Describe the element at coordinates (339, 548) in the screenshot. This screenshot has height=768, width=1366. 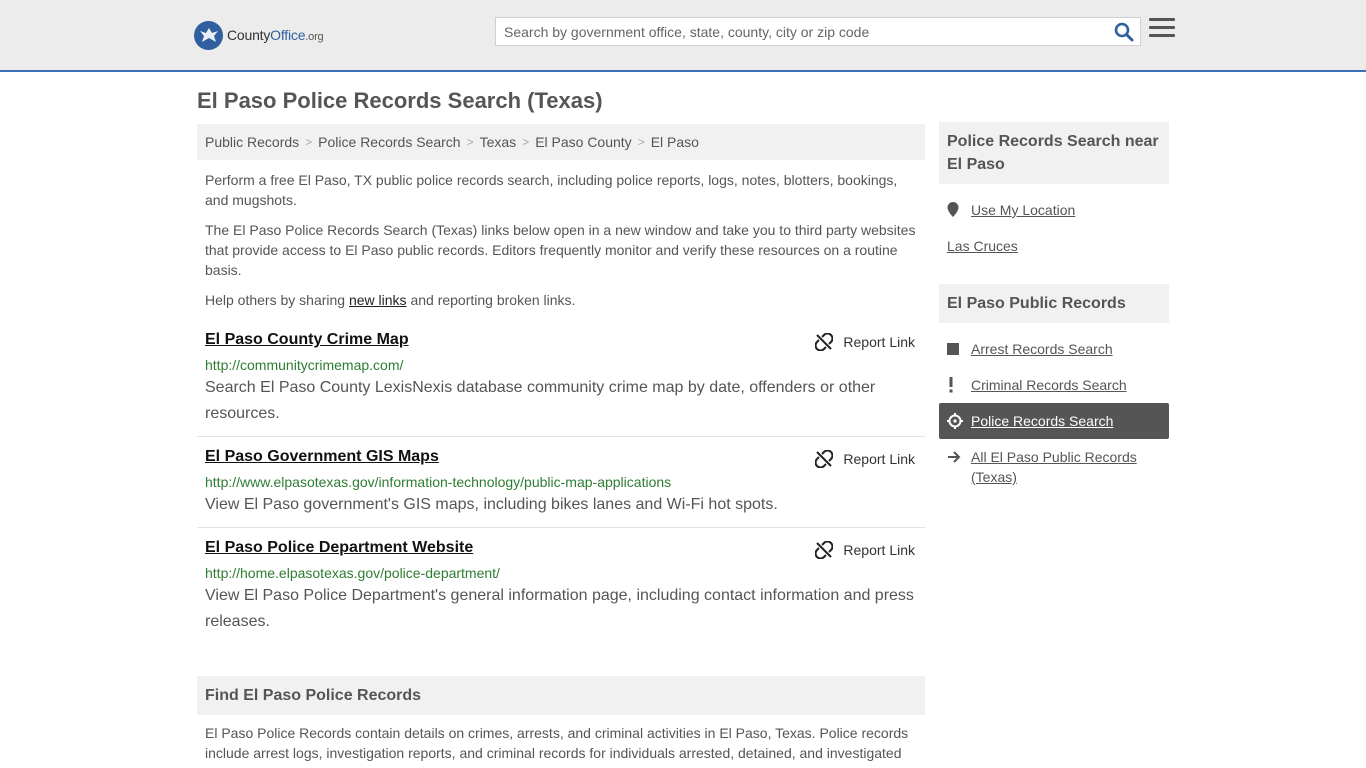
I see `result-title-link: El Paso Police Department Website` at that location.